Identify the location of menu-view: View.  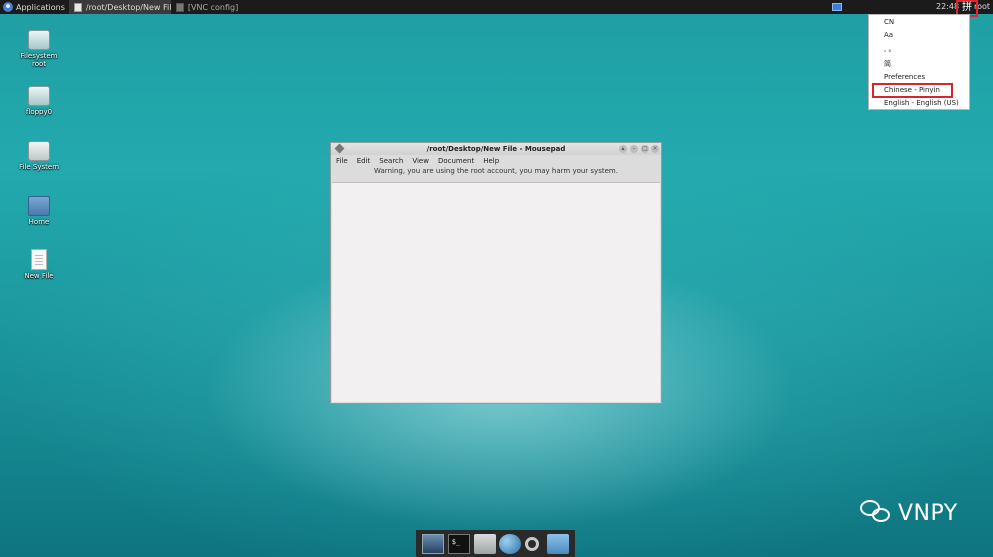
(420, 161).